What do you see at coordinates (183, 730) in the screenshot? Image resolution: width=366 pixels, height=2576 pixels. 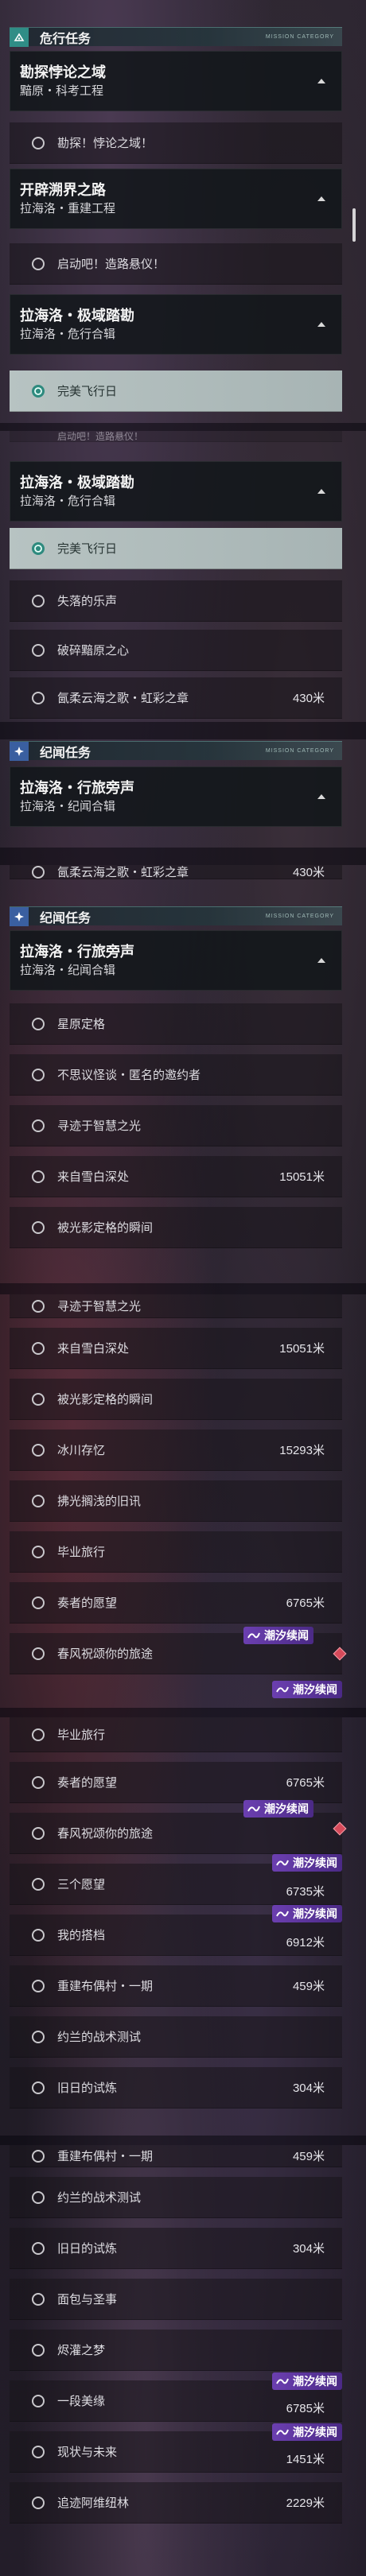 I see `divider` at bounding box center [183, 730].